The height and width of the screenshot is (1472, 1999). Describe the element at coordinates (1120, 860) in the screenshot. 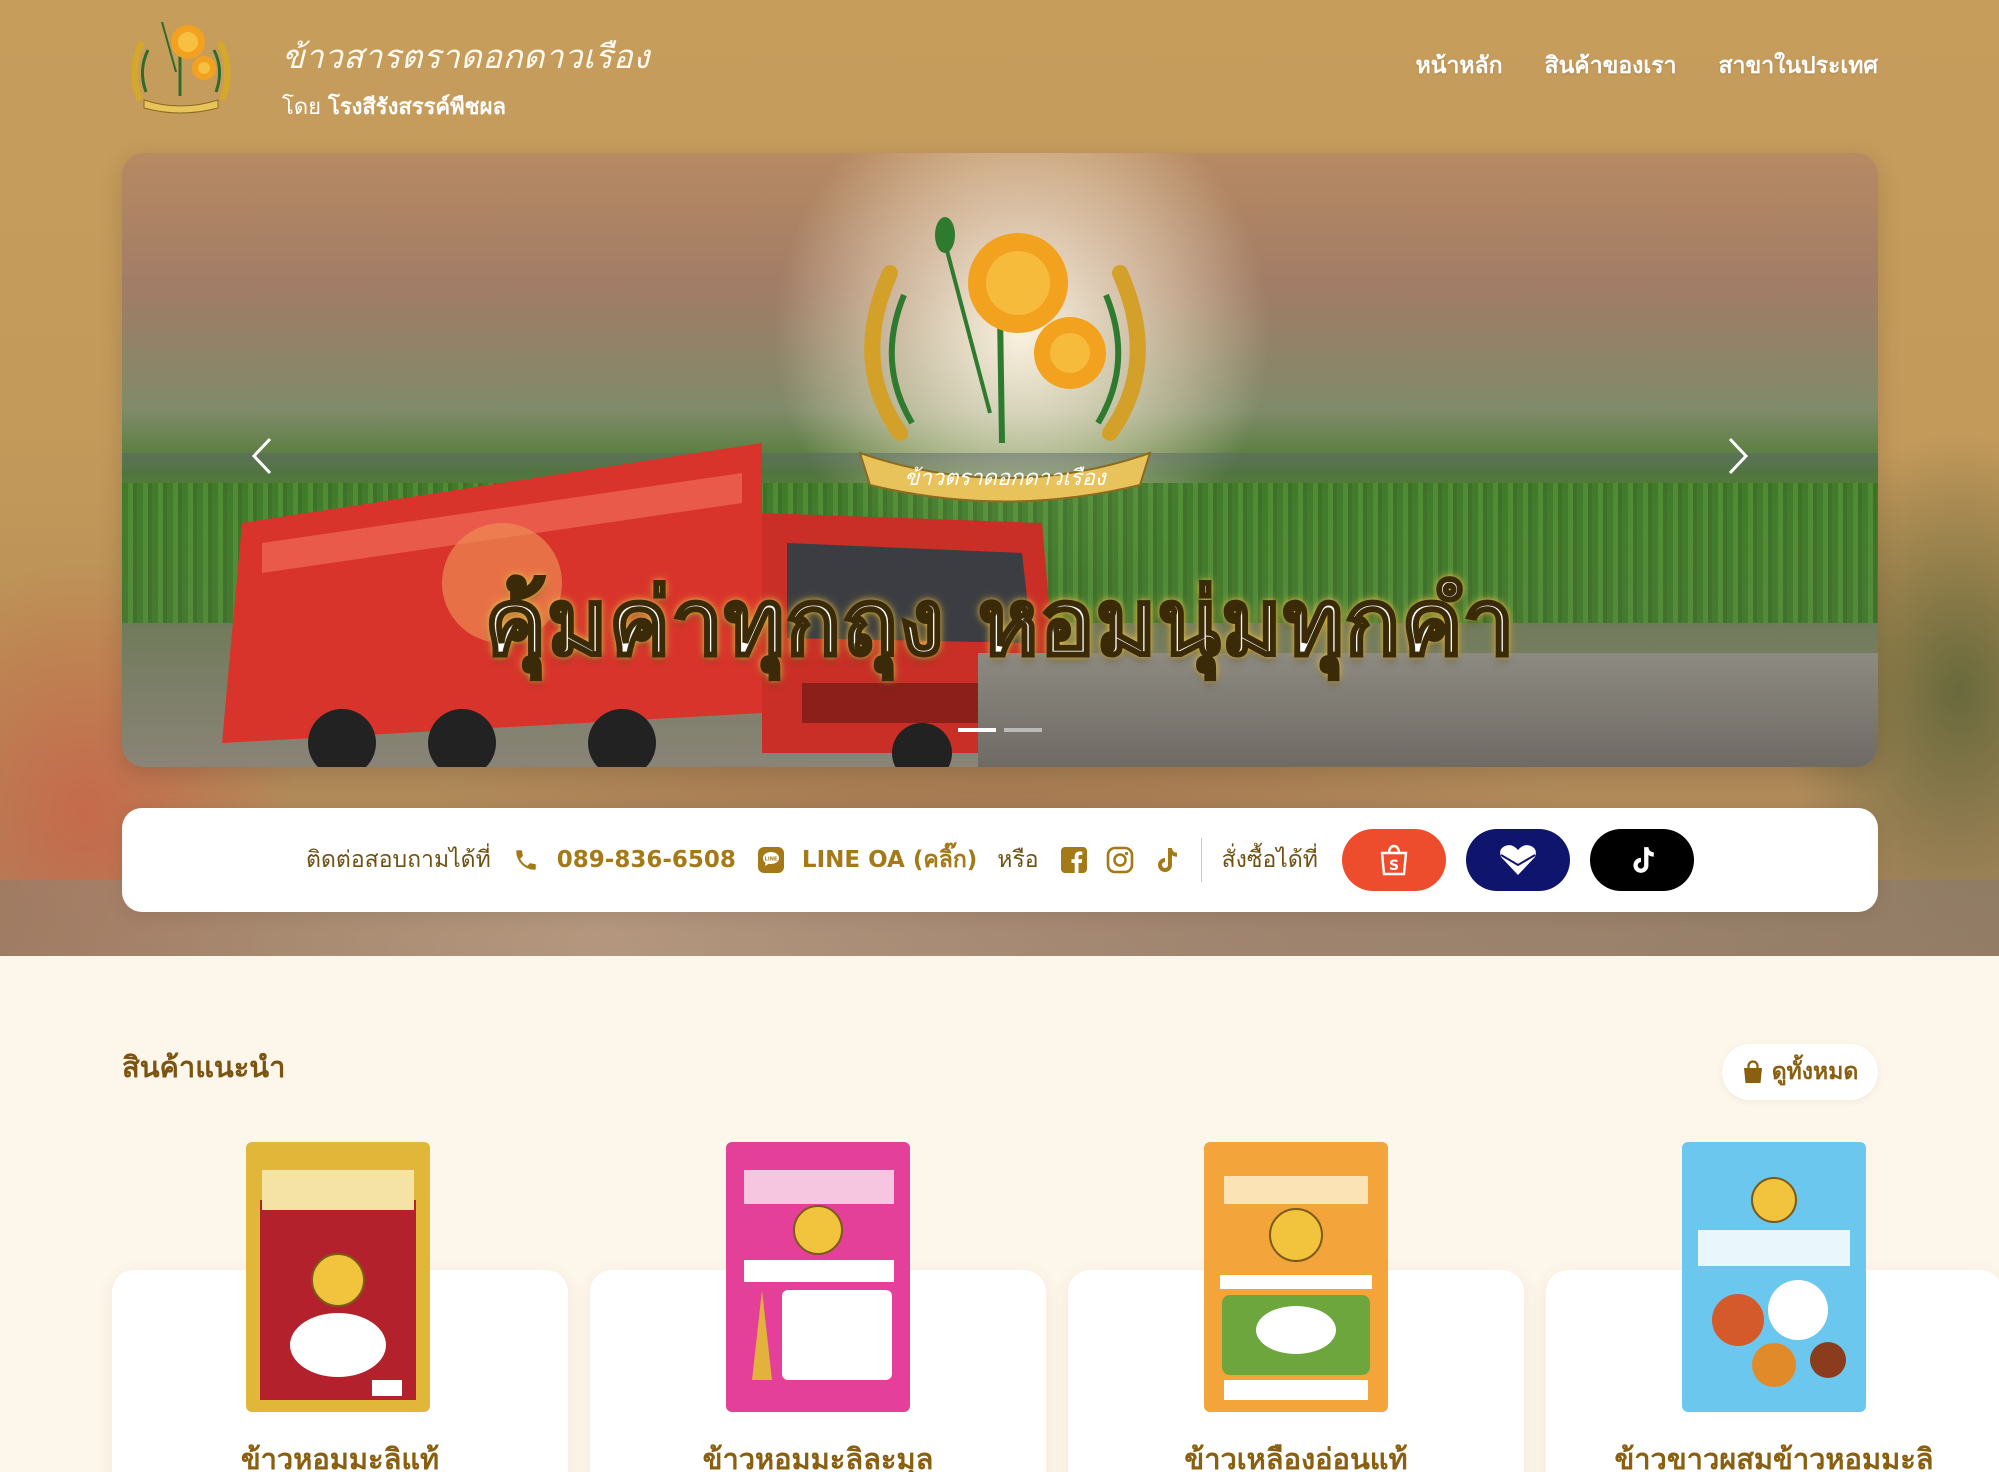

I see `instagram-icon` at that location.